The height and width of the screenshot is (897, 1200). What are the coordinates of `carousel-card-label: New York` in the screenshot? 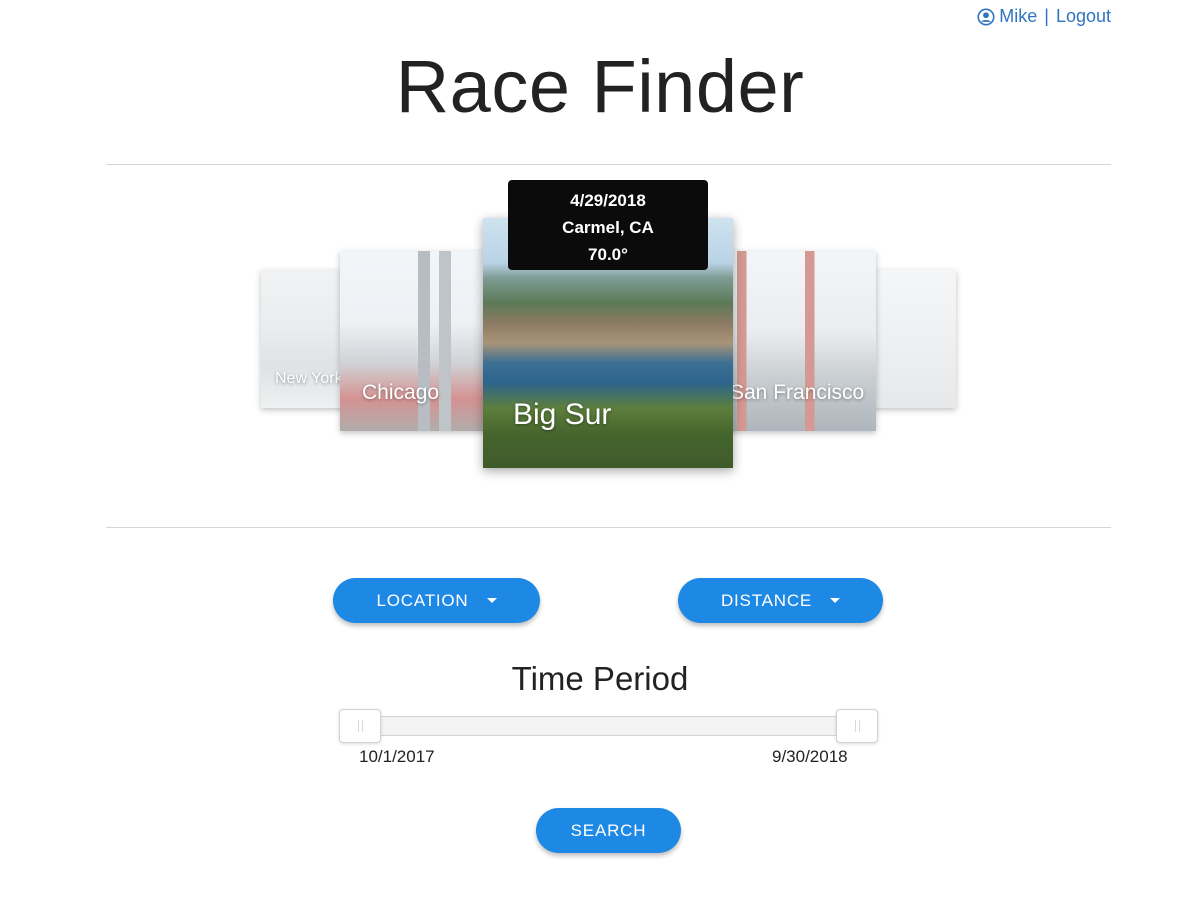 It's located at (309, 378).